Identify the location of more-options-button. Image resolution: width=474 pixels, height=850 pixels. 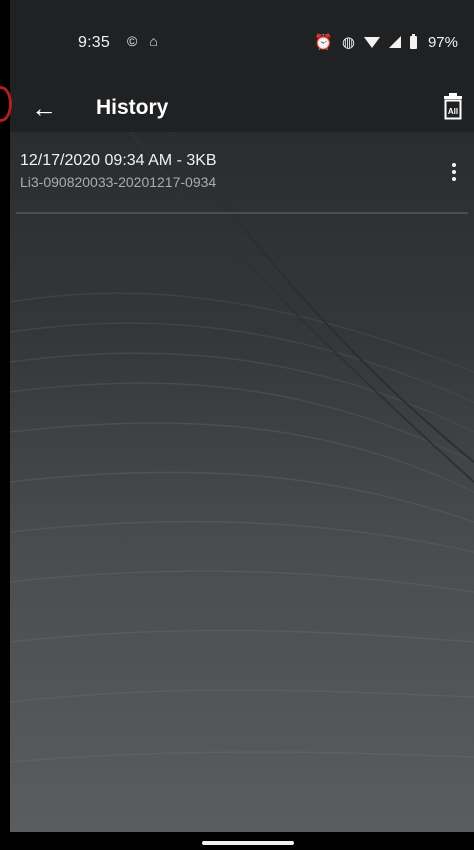
(454, 172).